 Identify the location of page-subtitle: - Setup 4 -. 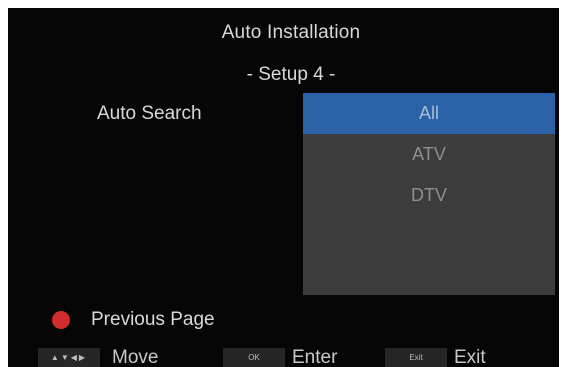
(291, 74).